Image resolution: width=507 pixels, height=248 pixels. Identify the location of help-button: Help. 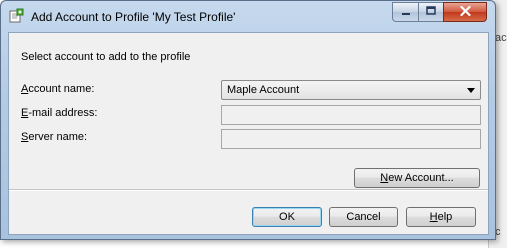
(441, 217).